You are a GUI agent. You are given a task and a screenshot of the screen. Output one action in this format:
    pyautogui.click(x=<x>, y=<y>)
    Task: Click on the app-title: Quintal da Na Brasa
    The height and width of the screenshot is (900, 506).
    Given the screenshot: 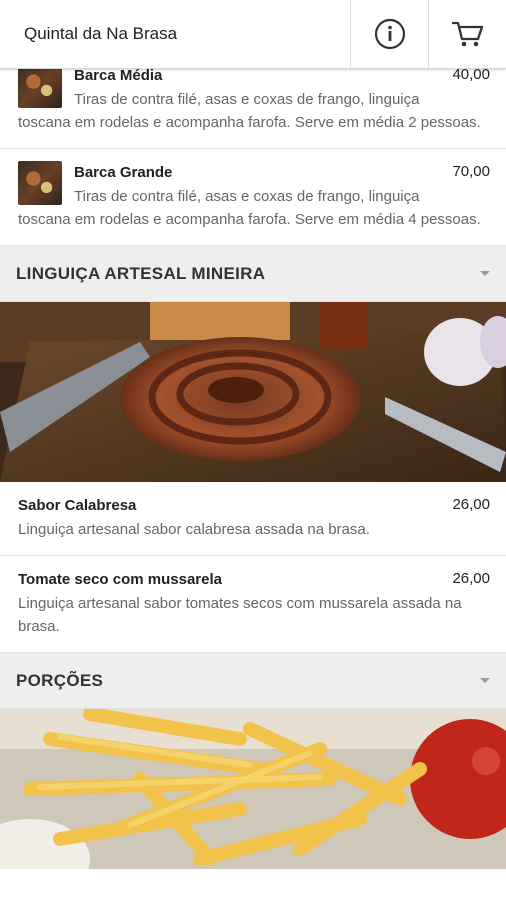 What is the action you would take?
    pyautogui.click(x=101, y=33)
    